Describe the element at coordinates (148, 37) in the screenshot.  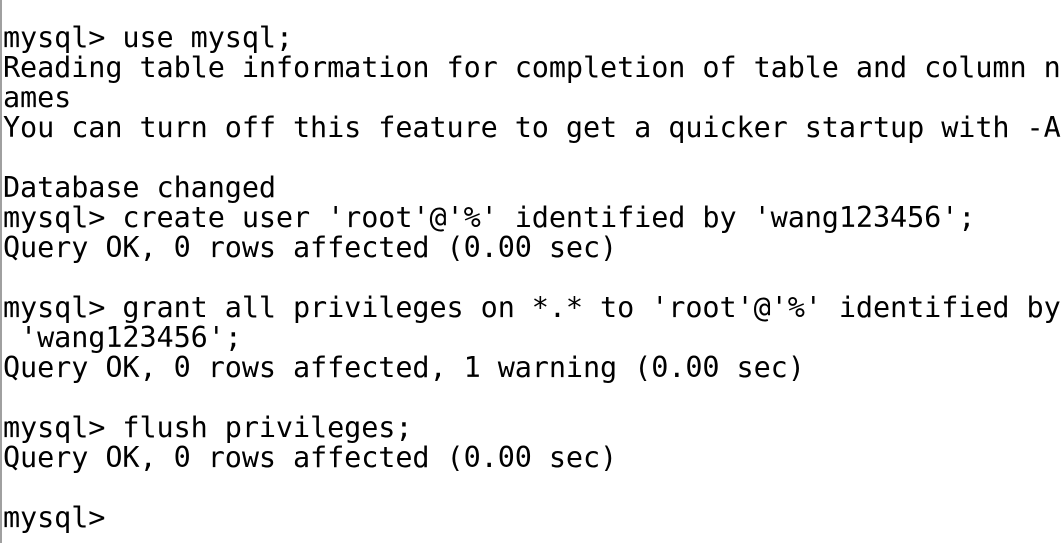
I see `terminal-line: mysql> use mysql;` at that location.